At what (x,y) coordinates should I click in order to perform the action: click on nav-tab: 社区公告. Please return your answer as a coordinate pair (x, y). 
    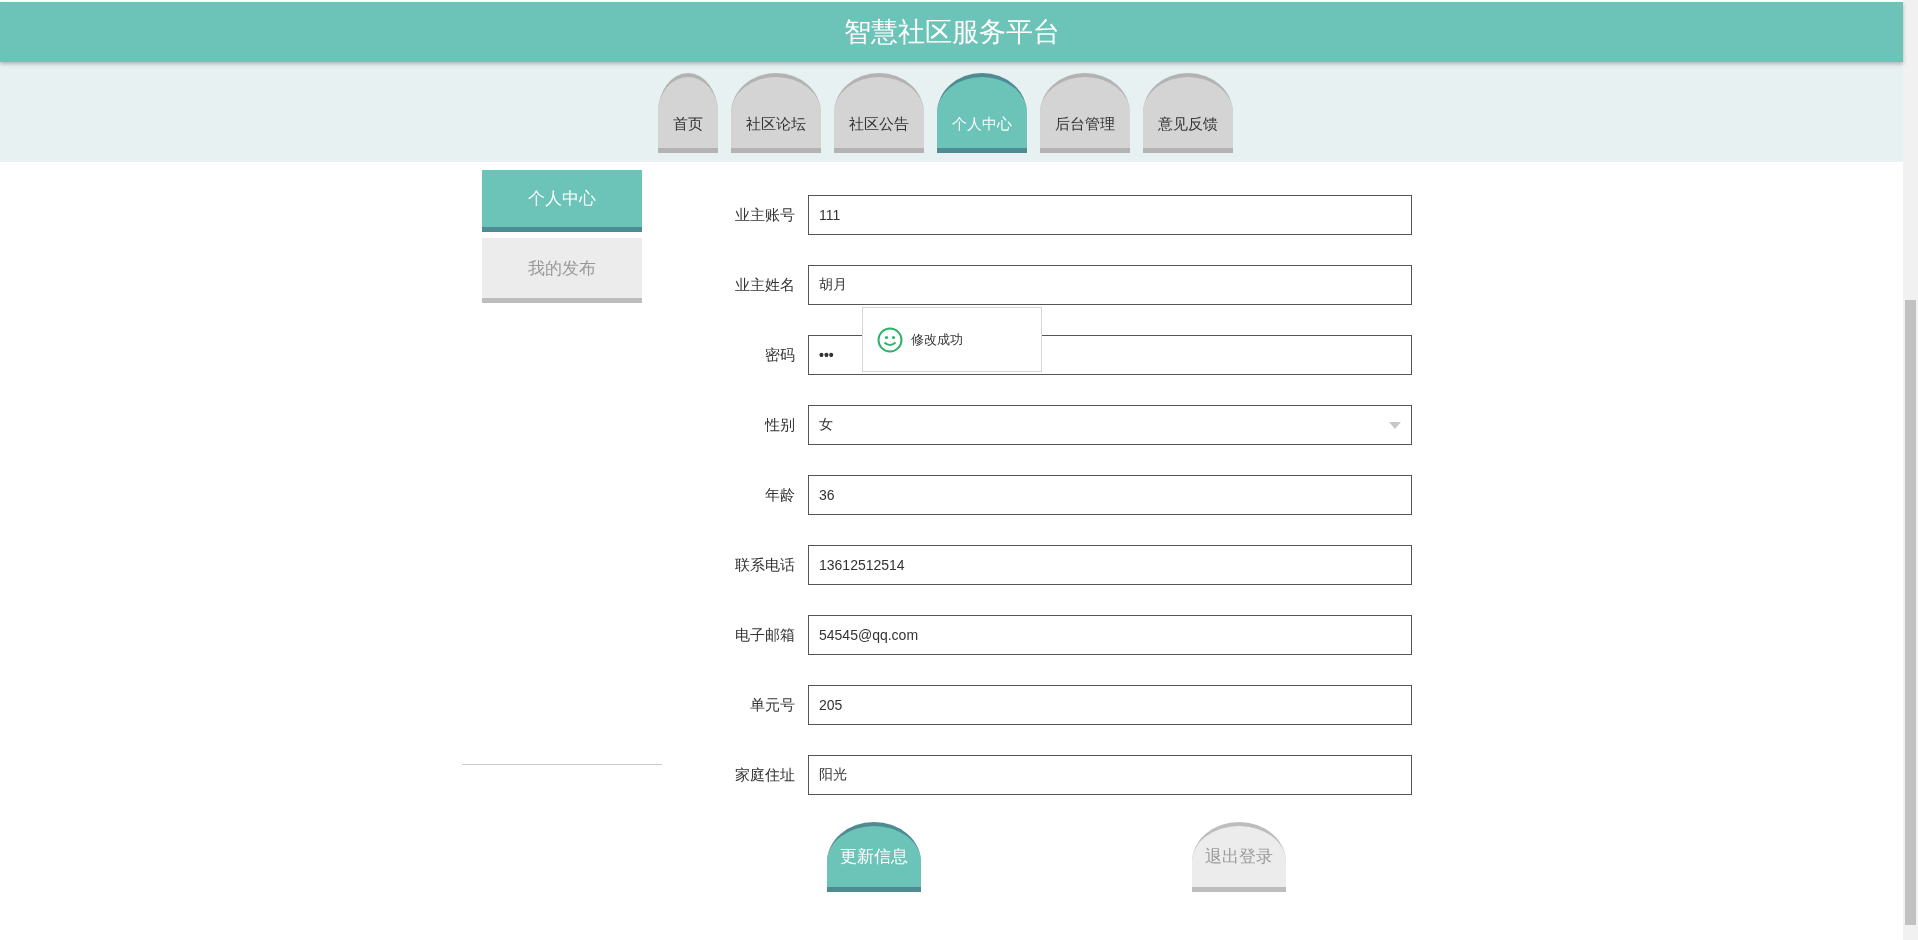
    Looking at the image, I should click on (879, 113).